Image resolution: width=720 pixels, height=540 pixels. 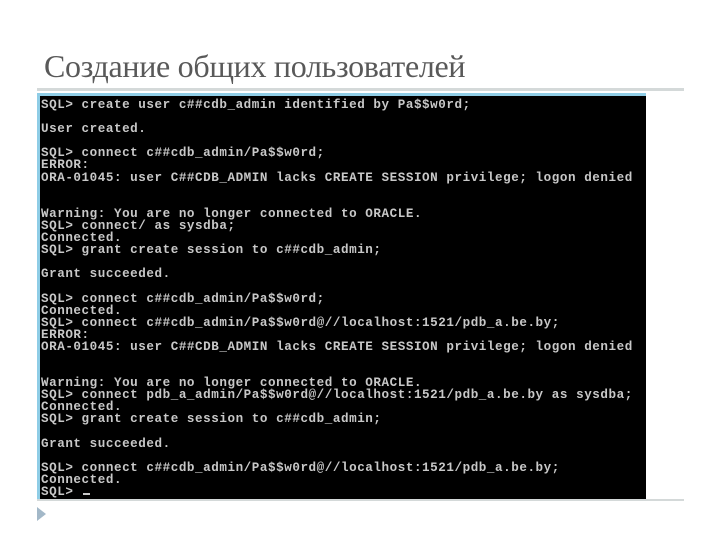 What do you see at coordinates (360, 89) in the screenshot?
I see `title-divider` at bounding box center [360, 89].